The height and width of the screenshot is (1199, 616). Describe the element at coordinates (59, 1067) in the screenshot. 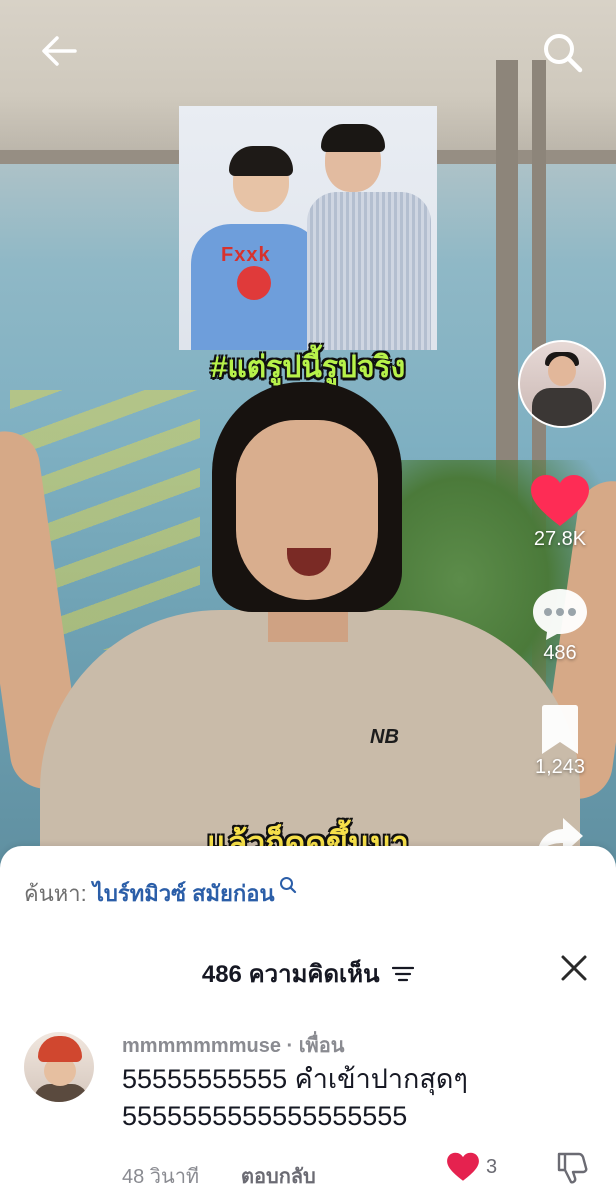

I see `commenter-avatar` at that location.